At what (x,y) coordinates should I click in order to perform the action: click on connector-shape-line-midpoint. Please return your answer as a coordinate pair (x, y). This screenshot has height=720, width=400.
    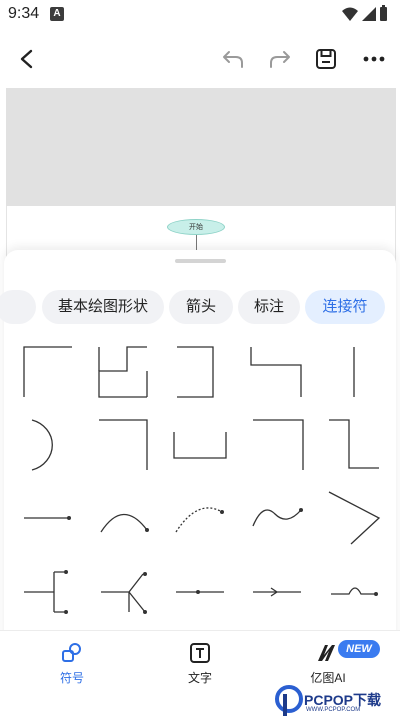
    Looking at the image, I should click on (201, 592).